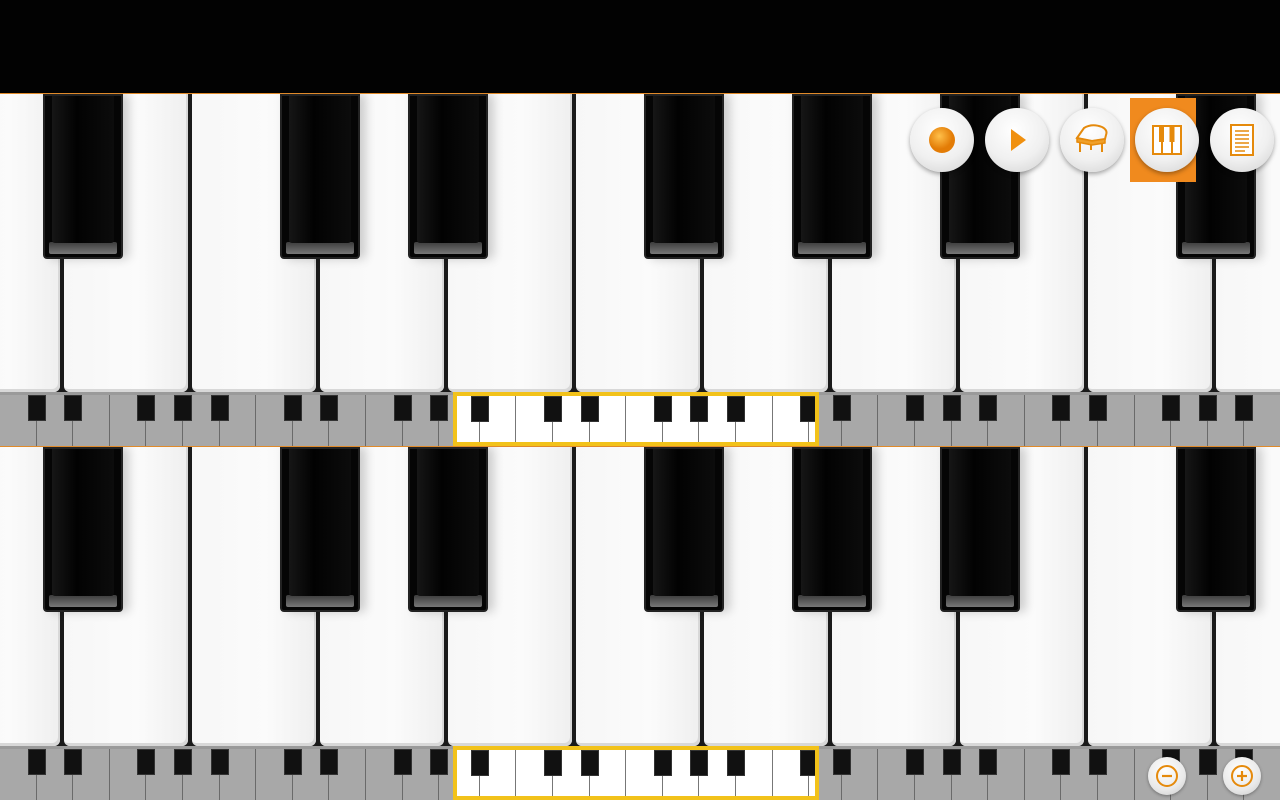 This screenshot has width=1280, height=800. I want to click on lower-keyboard-navigator, so click(640, 773).